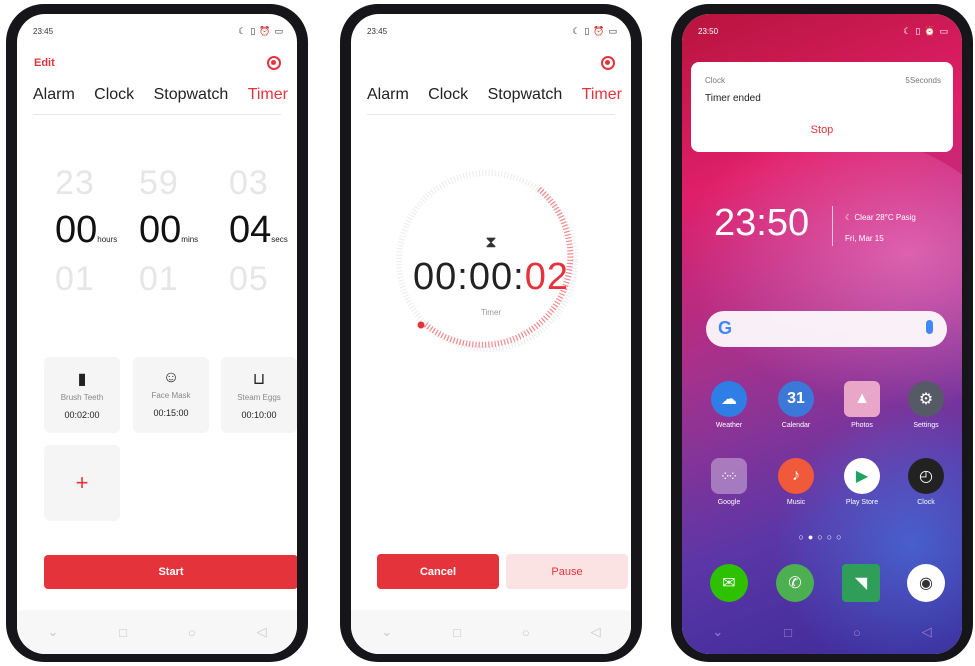 This screenshot has width=975, height=666. Describe the element at coordinates (822, 537) in the screenshot. I see `page-indicator: ○●○○○` at that location.